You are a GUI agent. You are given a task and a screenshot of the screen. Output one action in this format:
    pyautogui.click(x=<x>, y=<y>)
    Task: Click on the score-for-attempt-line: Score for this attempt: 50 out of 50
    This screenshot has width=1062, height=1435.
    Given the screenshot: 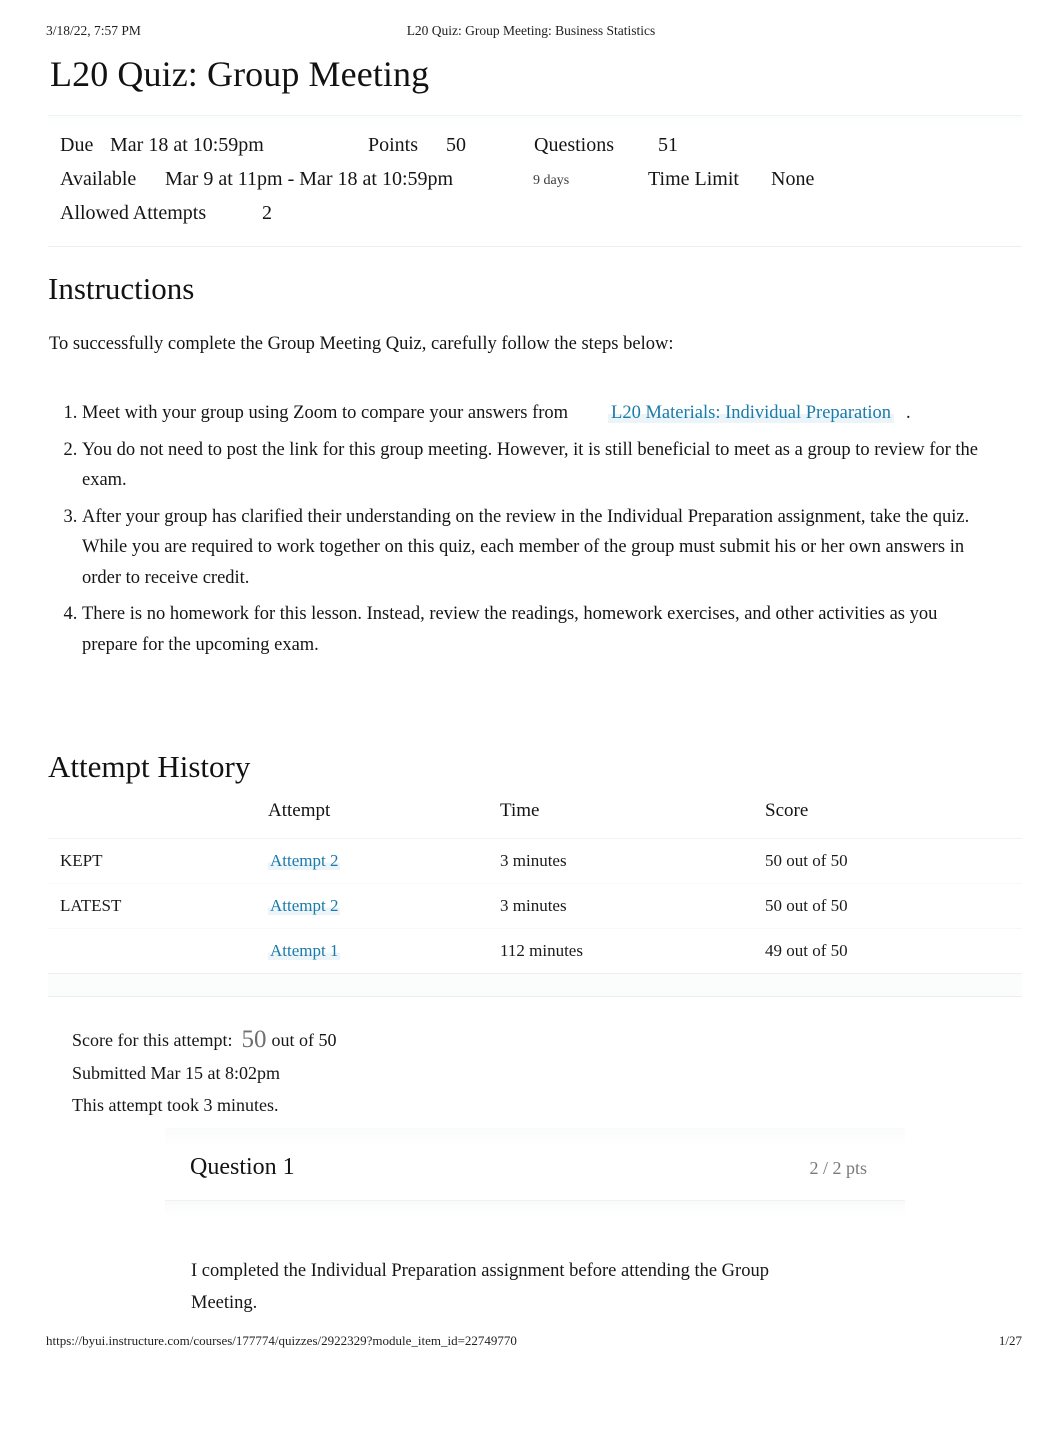 What is the action you would take?
    pyautogui.click(x=204, y=1040)
    